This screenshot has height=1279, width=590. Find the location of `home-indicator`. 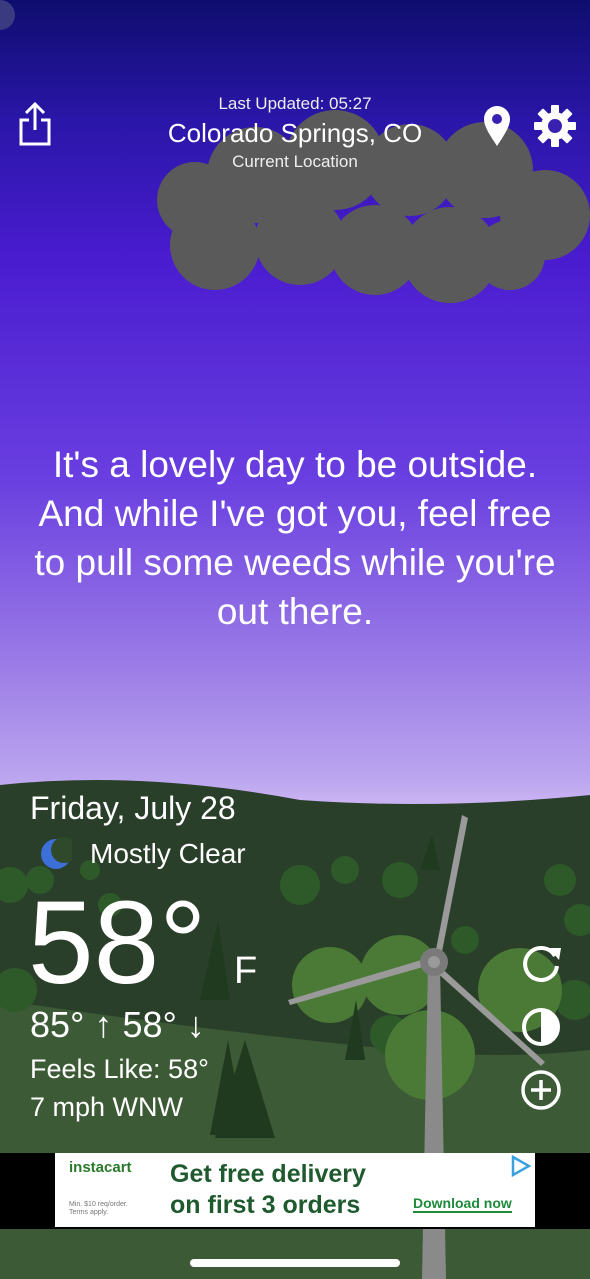

home-indicator is located at coordinates (295, 1263).